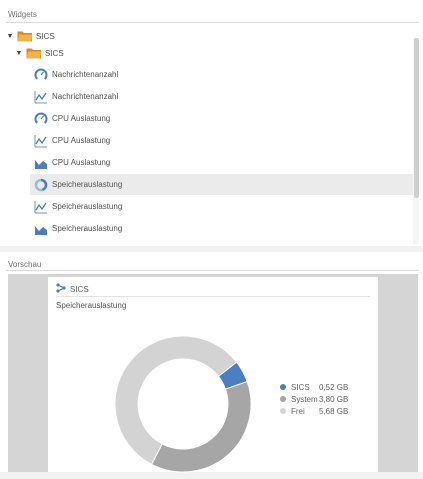  I want to click on widgets-divider, so click(212, 22).